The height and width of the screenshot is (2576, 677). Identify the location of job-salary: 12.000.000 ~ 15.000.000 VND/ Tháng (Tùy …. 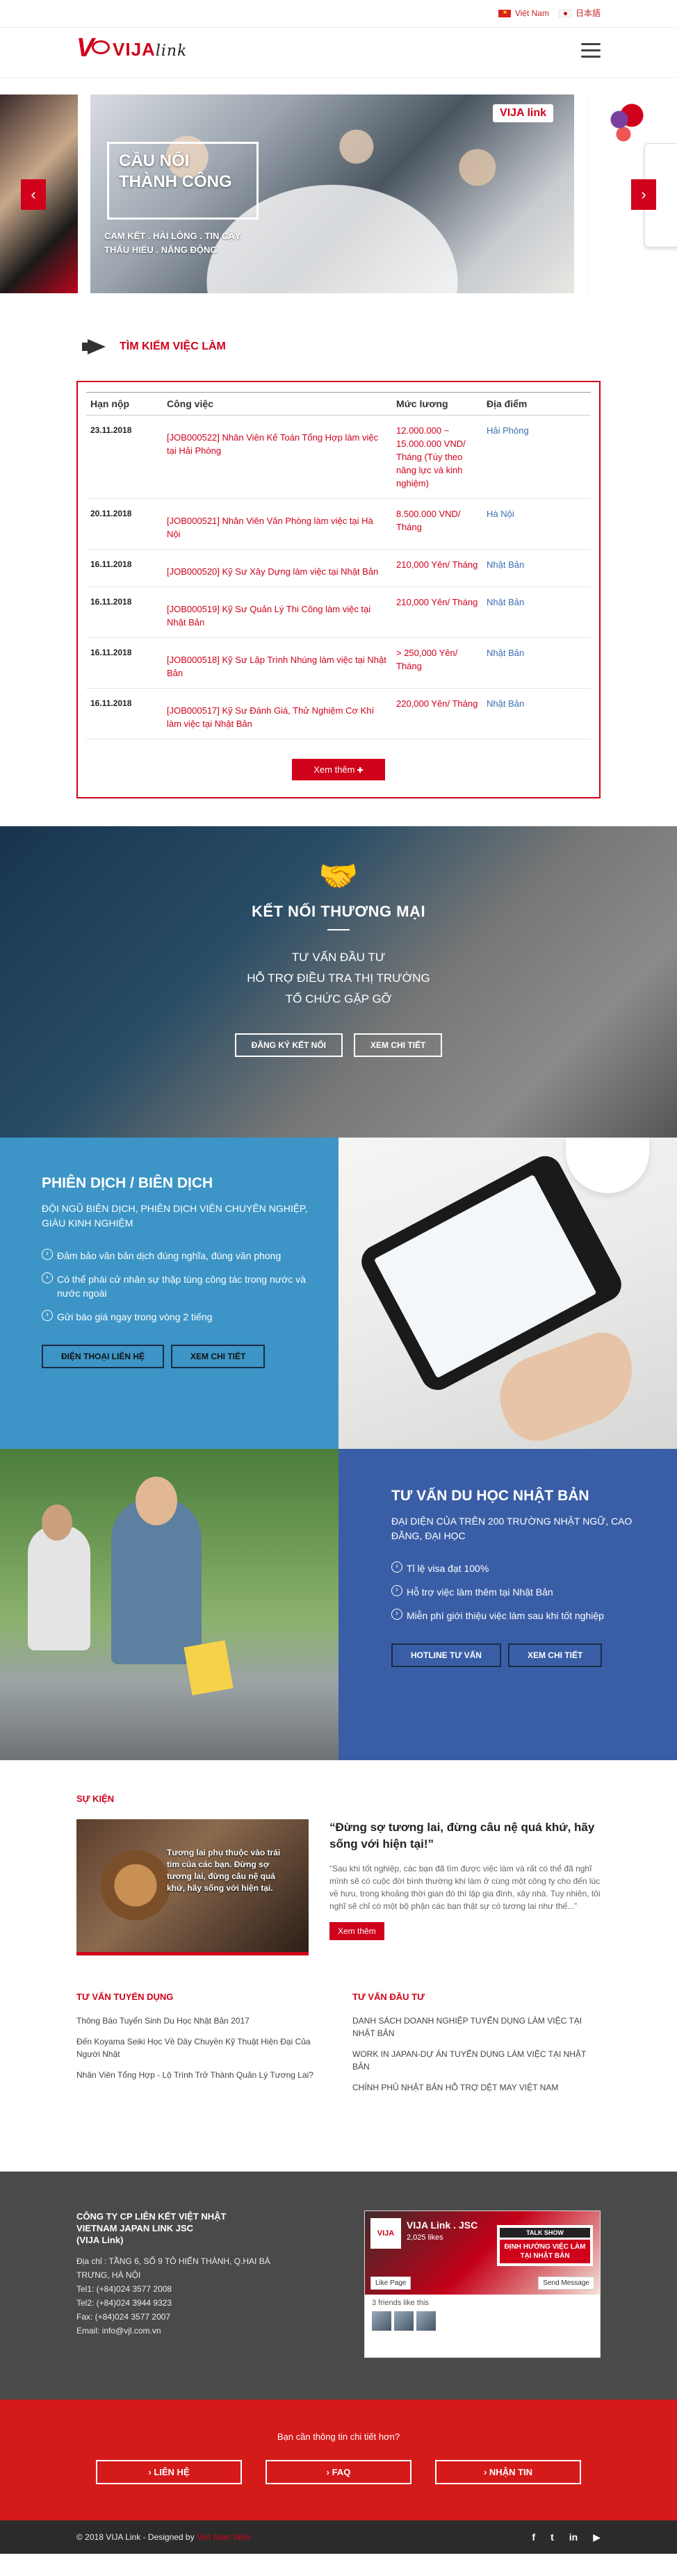
(437, 457).